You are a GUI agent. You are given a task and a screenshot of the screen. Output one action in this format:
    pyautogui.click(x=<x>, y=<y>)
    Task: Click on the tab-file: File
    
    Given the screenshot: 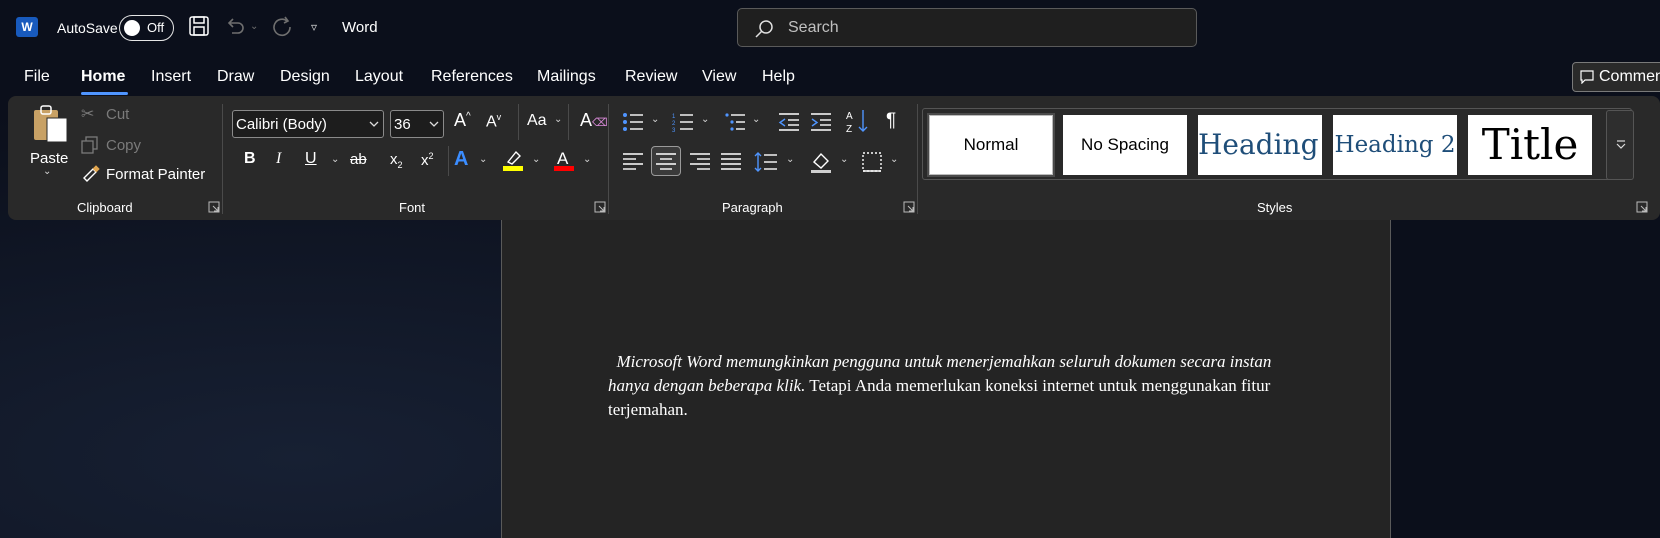 What is the action you would take?
    pyautogui.click(x=37, y=77)
    